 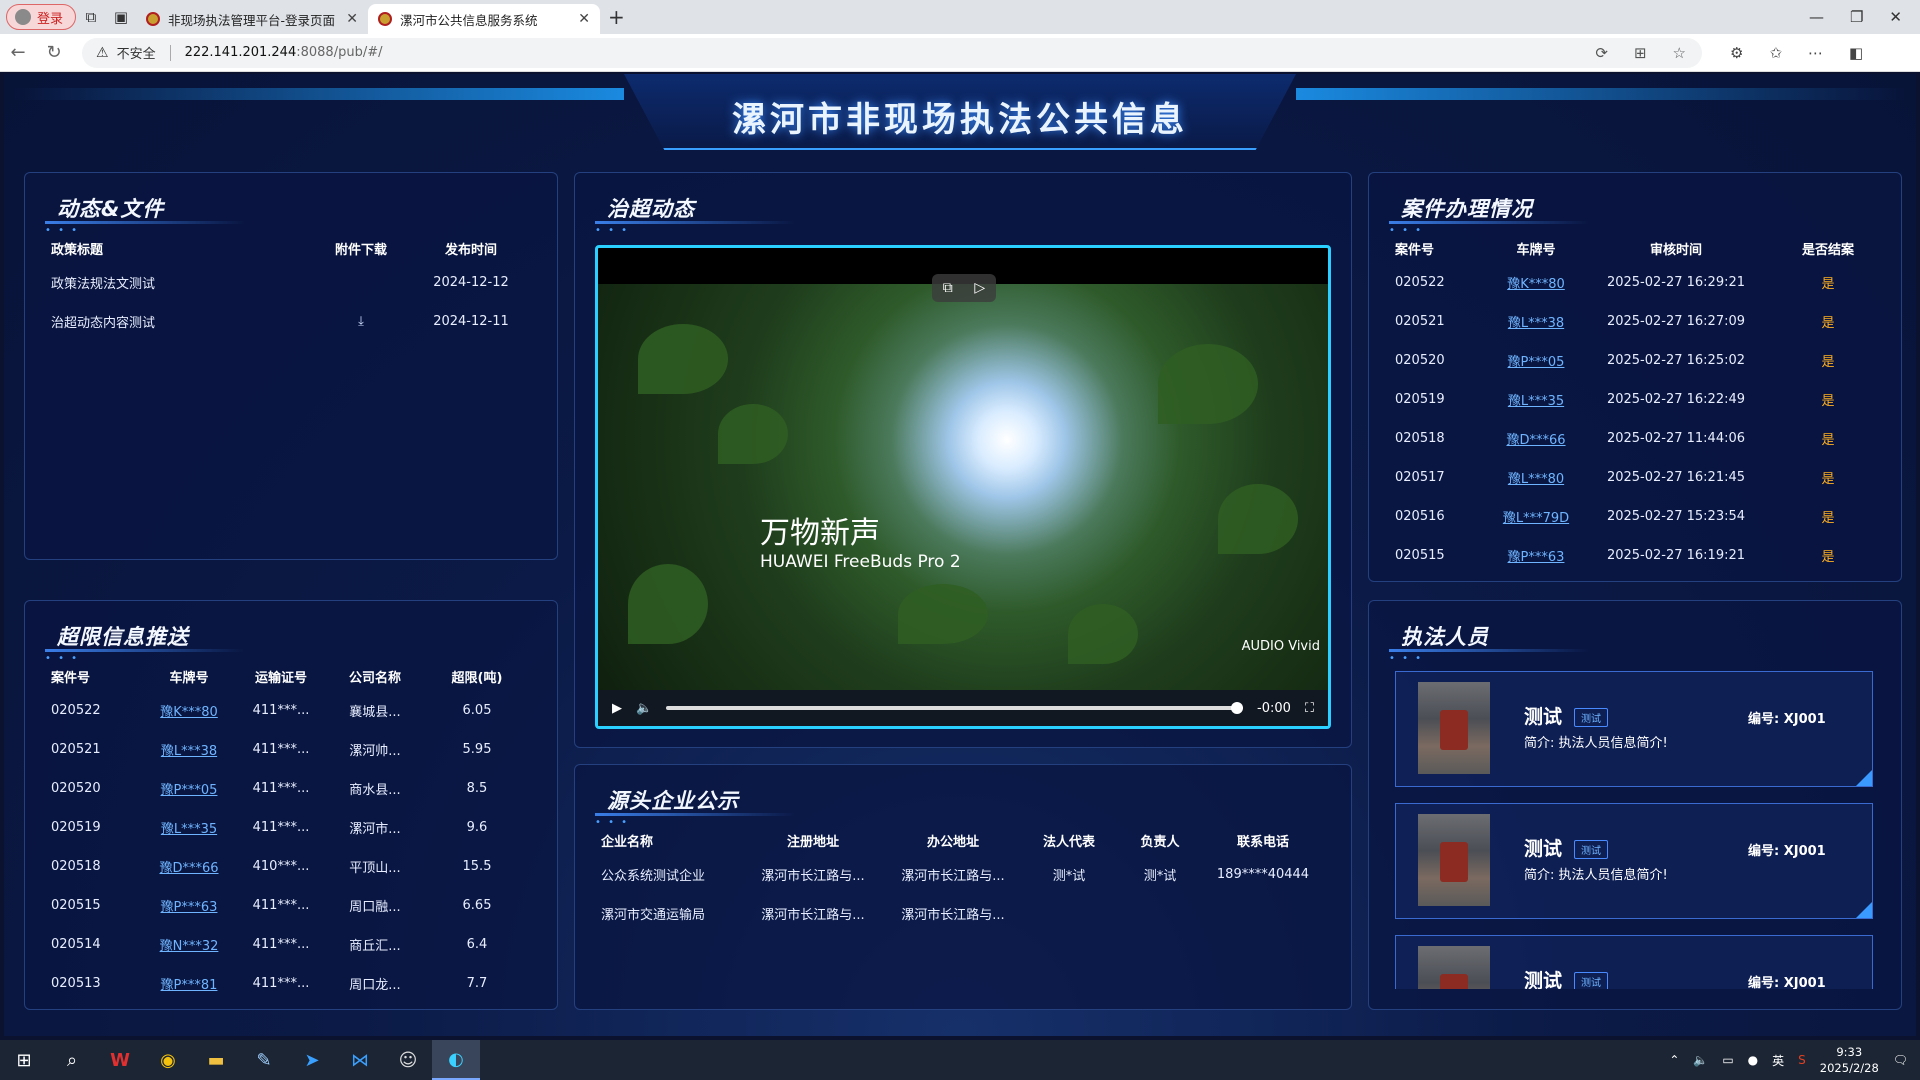 What do you see at coordinates (892, 52) in the screenshot?
I see `address-input: ⚠ 不安全 222.141.201.244:8088/pub/#/ ⟳ ⊞ ☆` at bounding box center [892, 52].